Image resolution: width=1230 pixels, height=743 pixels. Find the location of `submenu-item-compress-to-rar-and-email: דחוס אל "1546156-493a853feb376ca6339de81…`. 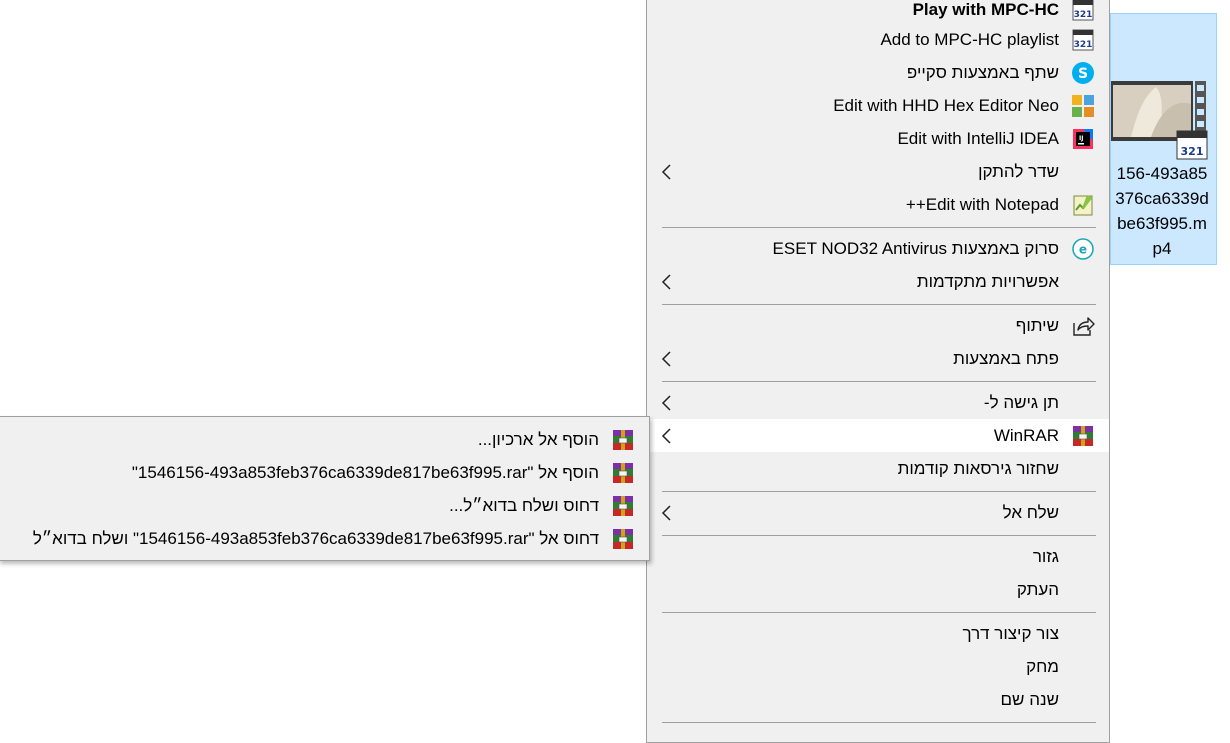

submenu-item-compress-to-rar-and-email: דחוס אל "1546156-493a853feb376ca6339de81… is located at coordinates (324, 538).